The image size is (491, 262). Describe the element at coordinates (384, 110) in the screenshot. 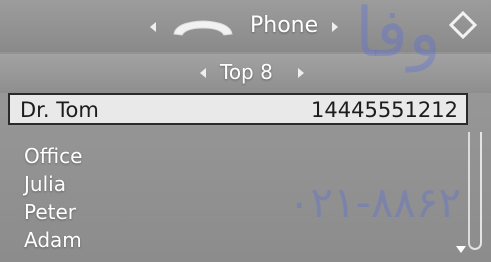

I see `selected-contact-number: 14445551212` at that location.